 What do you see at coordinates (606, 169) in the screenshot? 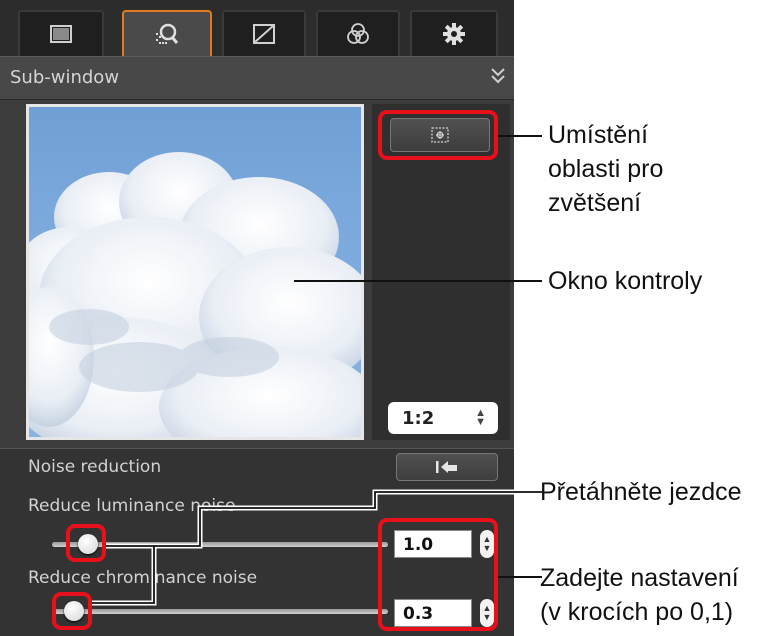
I see `callout-area-placement: Umístění oblasti pro zvětšení` at bounding box center [606, 169].